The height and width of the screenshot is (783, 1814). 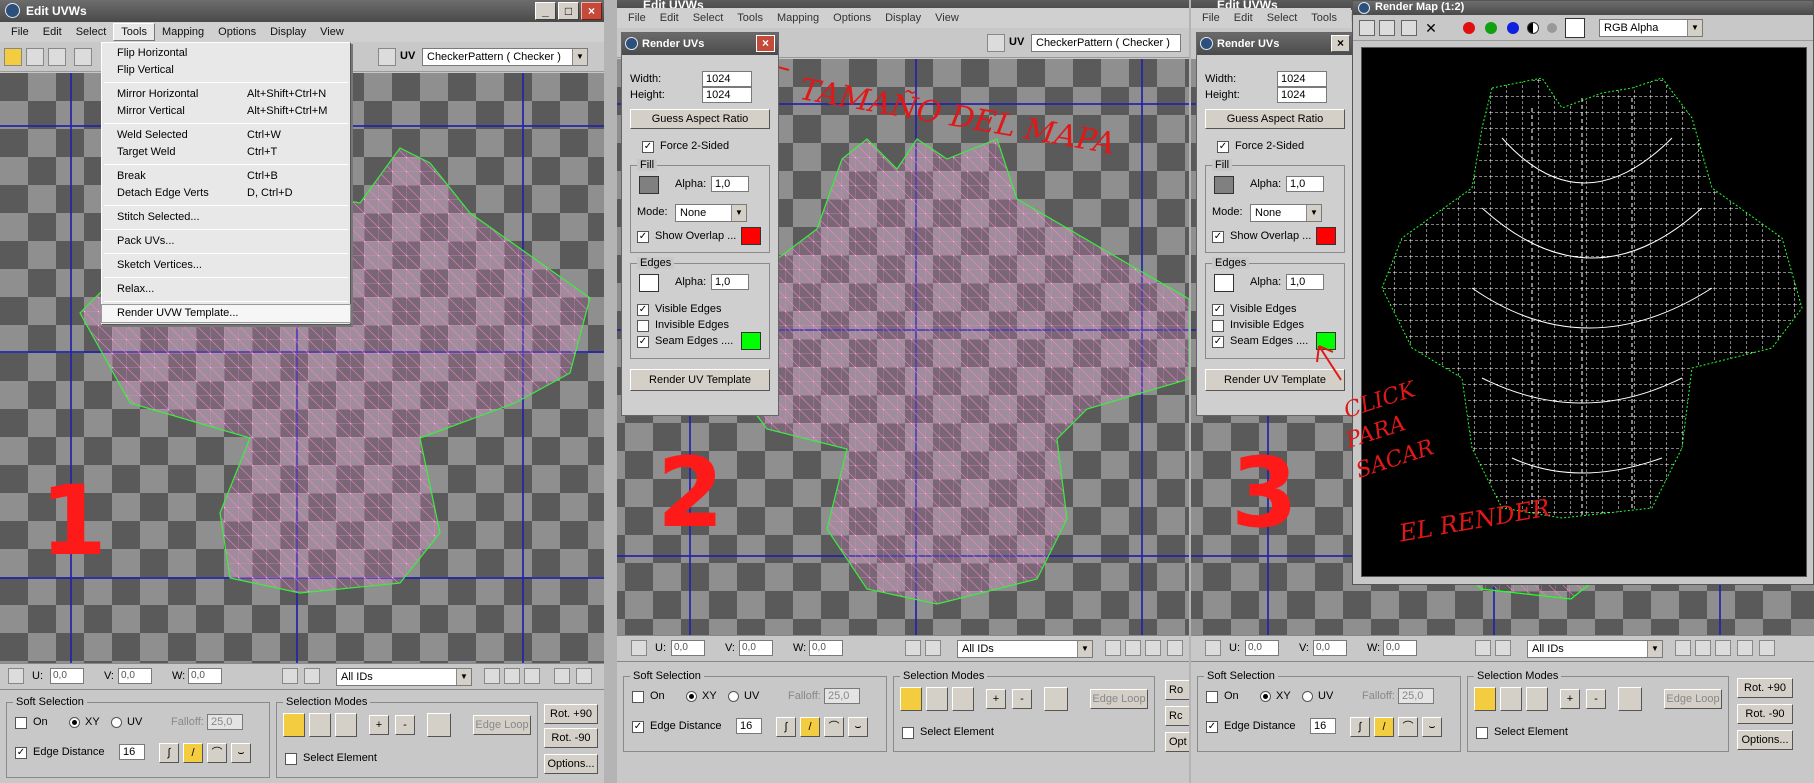 What do you see at coordinates (1323, 726) in the screenshot?
I see `edge-distance-spinner: 16` at bounding box center [1323, 726].